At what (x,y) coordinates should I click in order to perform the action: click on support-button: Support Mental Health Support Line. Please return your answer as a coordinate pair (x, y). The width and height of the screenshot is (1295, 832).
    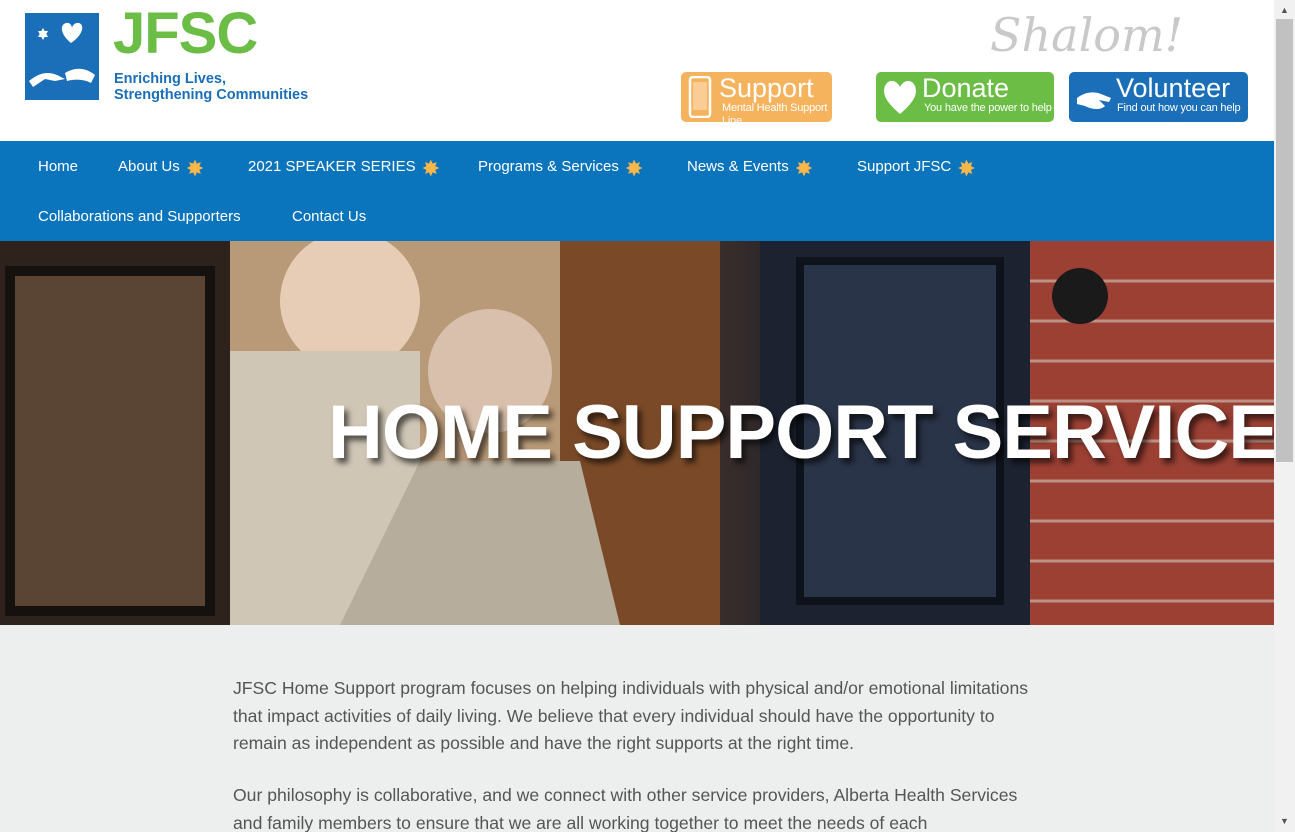
    Looking at the image, I should click on (756, 97).